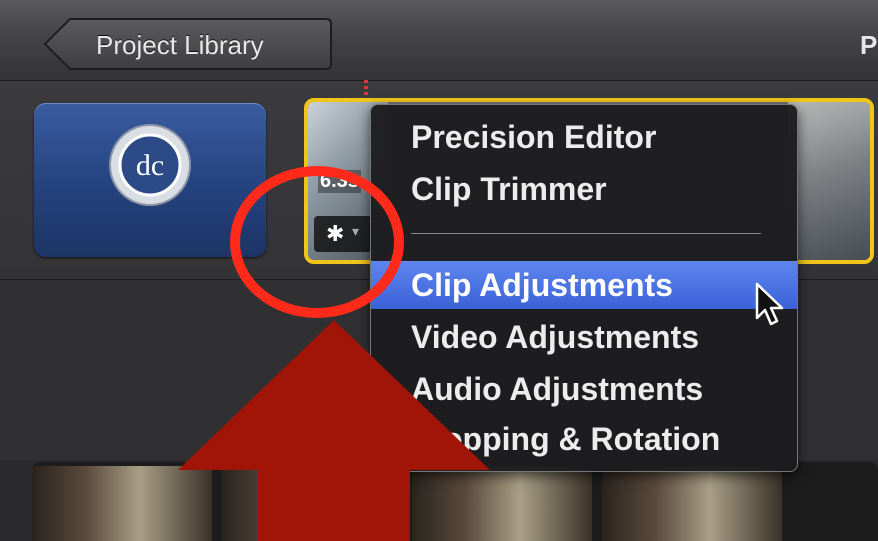  Describe the element at coordinates (584, 189) in the screenshot. I see `menu-item-clip-trimmer: Clip Trimmer` at that location.